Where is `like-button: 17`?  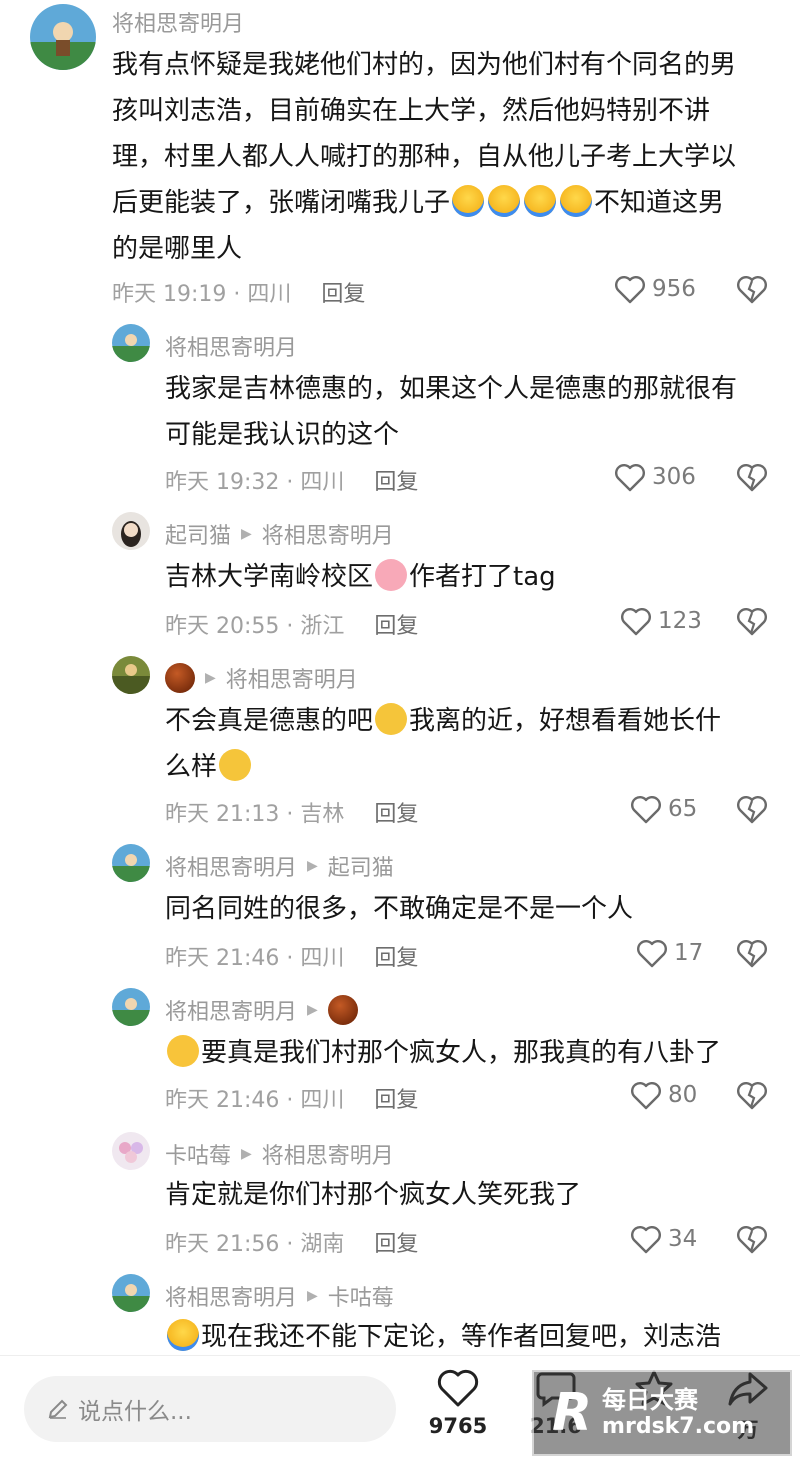
like-button: 17 is located at coordinates (669, 953).